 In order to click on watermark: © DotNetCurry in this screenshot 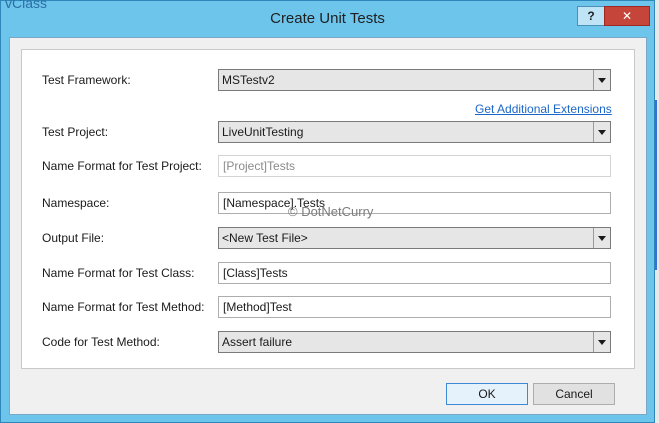, I will do `click(331, 211)`.